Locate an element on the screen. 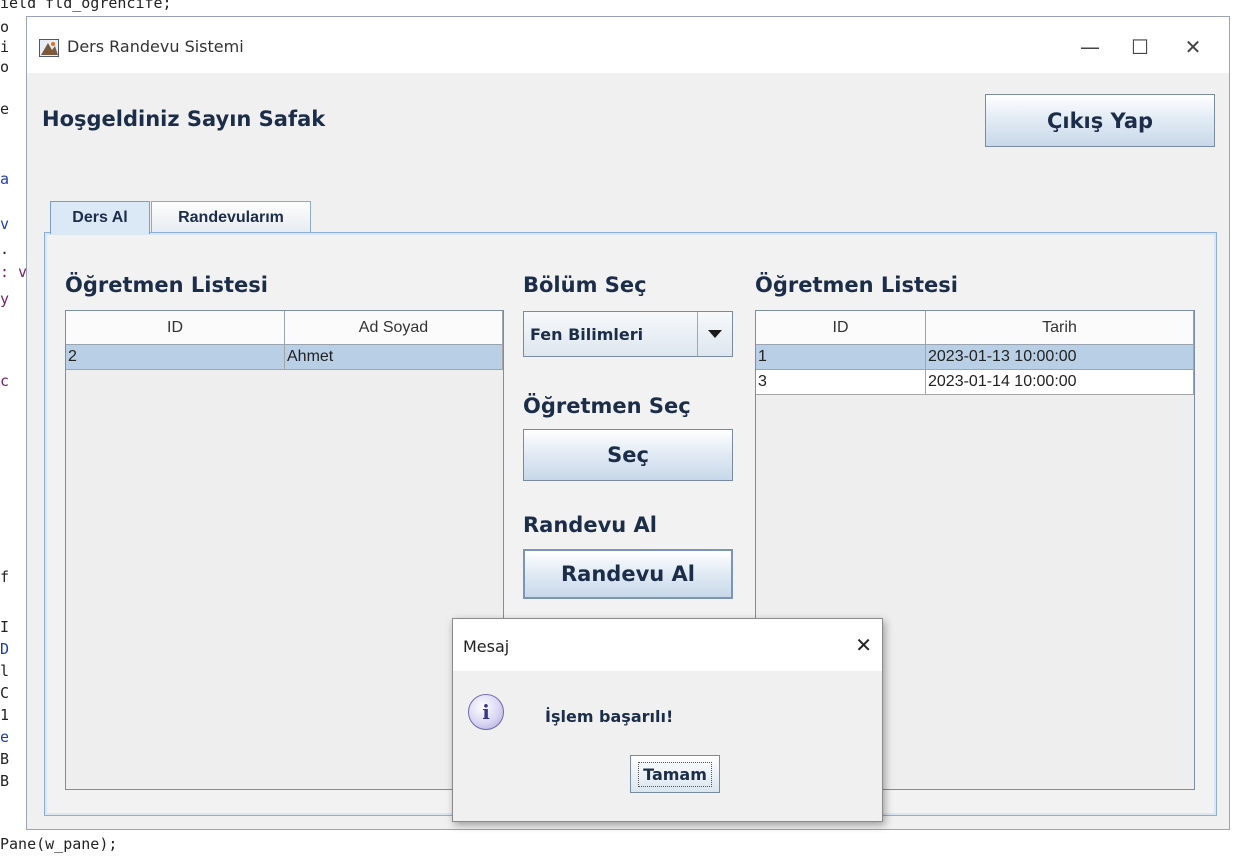 This screenshot has width=1244, height=859. dialog-title: Mesaj is located at coordinates (486, 646).